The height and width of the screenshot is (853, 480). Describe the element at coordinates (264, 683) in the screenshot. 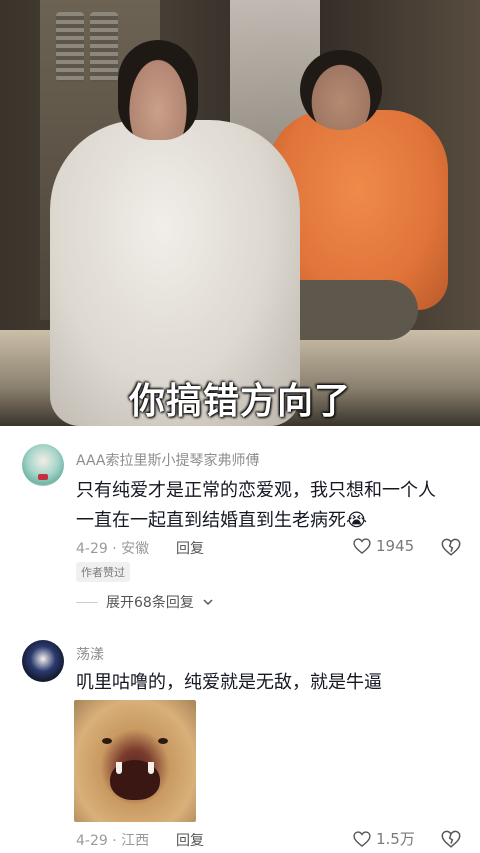

I see `comment-text: 叽里咕噜的，纯爱就是无敌，就是牛逼` at that location.